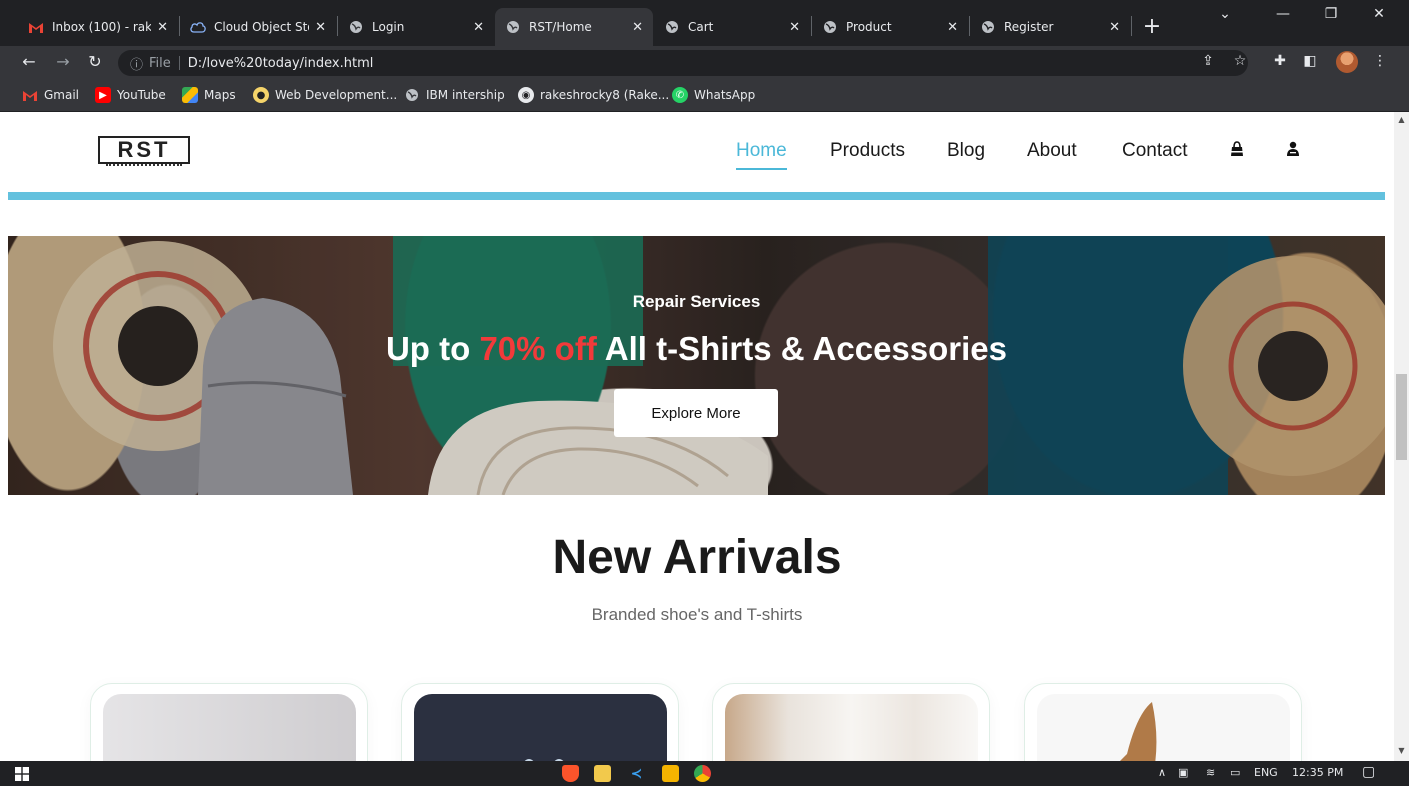 This screenshot has height=786, width=1409. I want to click on tray-chevron-icon: ∧, so click(1162, 772).